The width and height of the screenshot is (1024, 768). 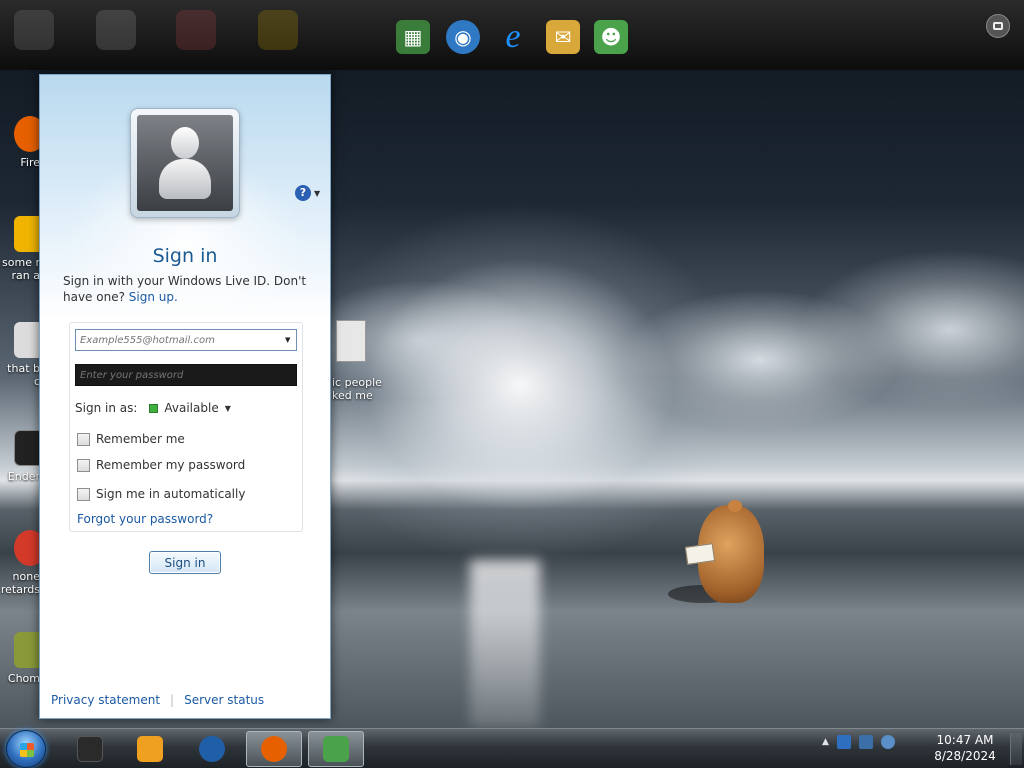 What do you see at coordinates (303, 193) in the screenshot?
I see `help-icon: ?` at bounding box center [303, 193].